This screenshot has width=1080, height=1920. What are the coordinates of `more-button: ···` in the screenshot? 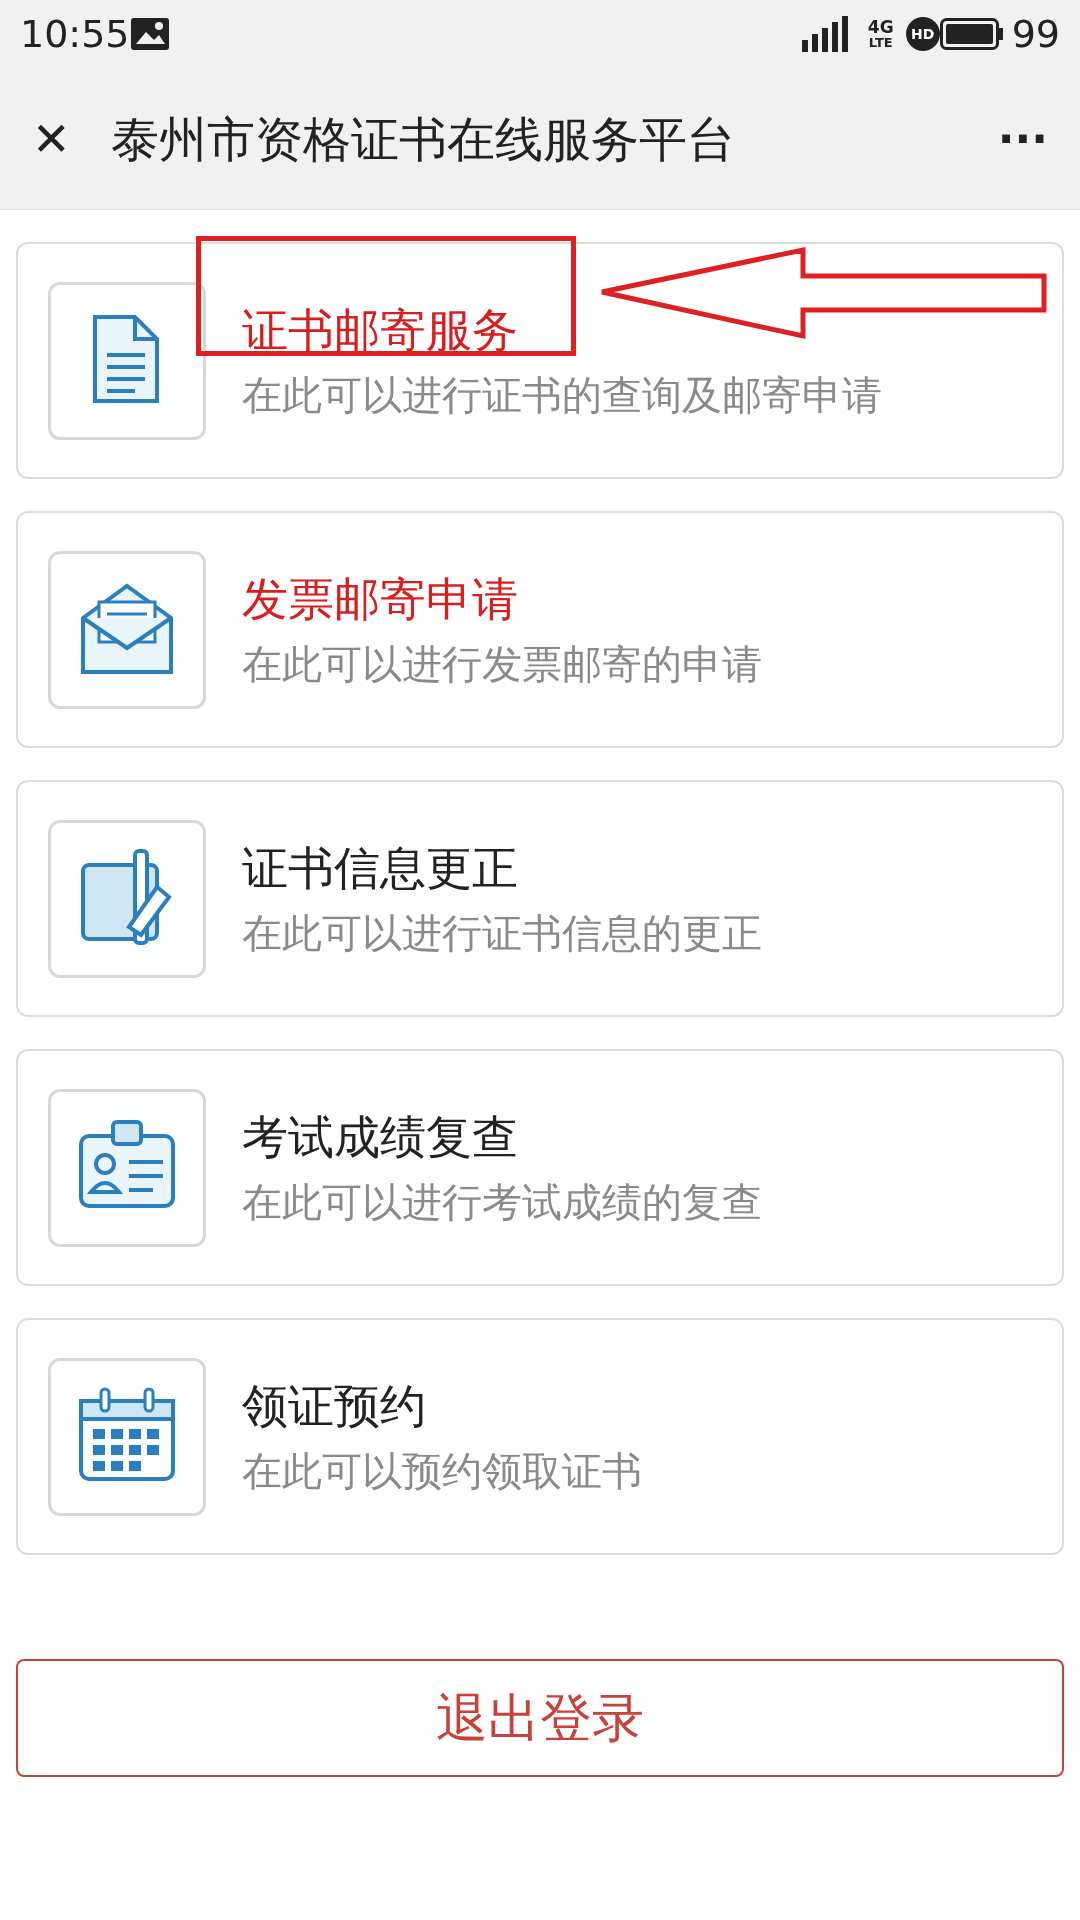 It's located at (1022, 138).